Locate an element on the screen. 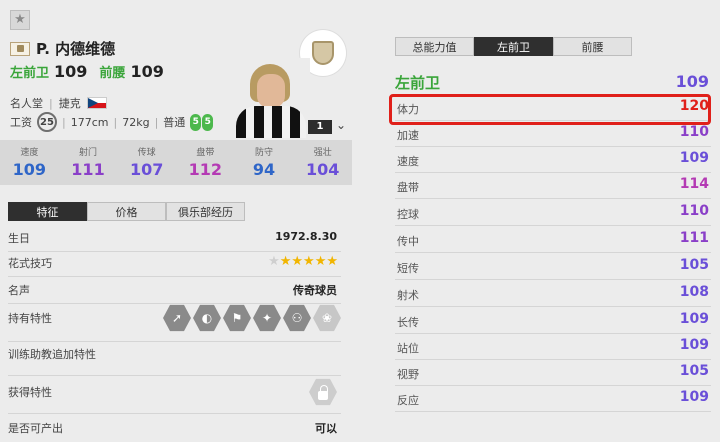 The width and height of the screenshot is (720, 442). favorite-star-icon: ★ is located at coordinates (20, 20).